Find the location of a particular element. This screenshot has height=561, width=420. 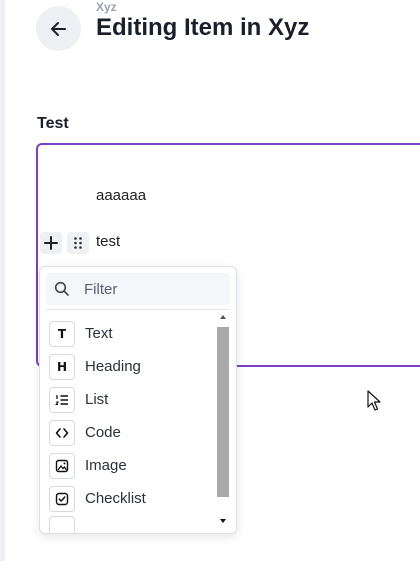

plus-icon is located at coordinates (51, 243).